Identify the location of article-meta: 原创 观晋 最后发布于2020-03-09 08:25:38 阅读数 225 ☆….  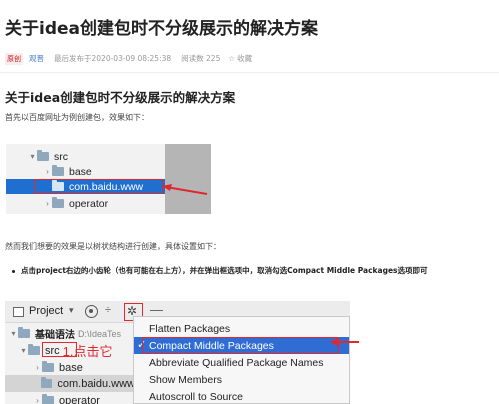
(128, 58).